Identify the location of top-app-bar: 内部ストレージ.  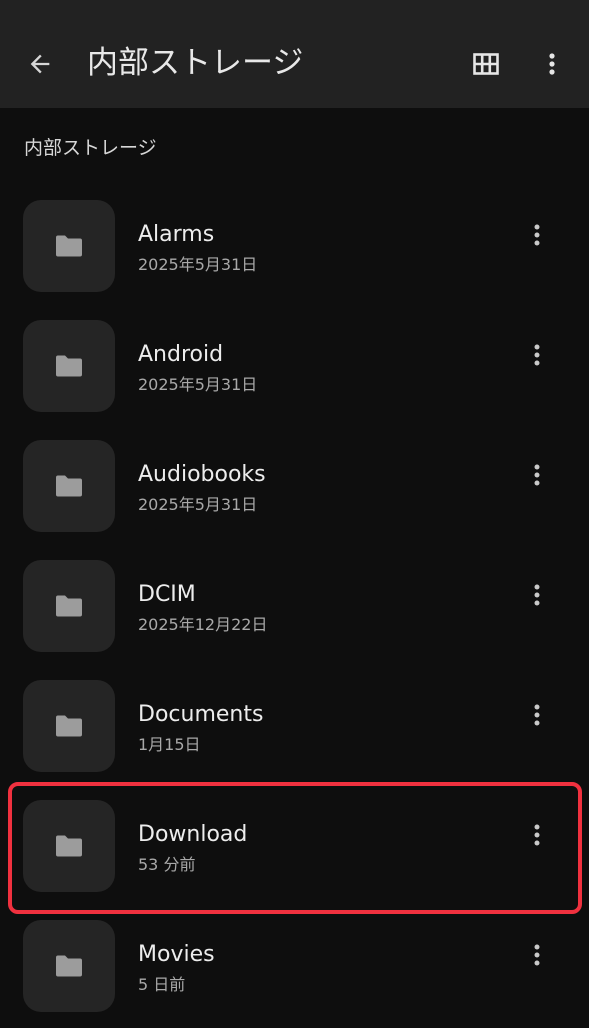
(294, 54).